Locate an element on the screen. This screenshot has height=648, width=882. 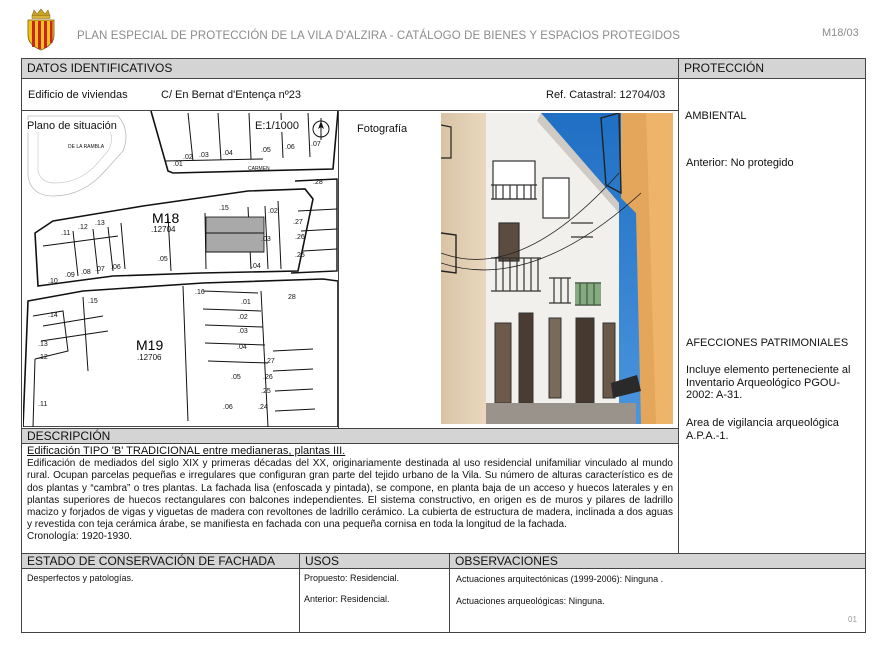
usos-header: USOS is located at coordinates (374, 561).